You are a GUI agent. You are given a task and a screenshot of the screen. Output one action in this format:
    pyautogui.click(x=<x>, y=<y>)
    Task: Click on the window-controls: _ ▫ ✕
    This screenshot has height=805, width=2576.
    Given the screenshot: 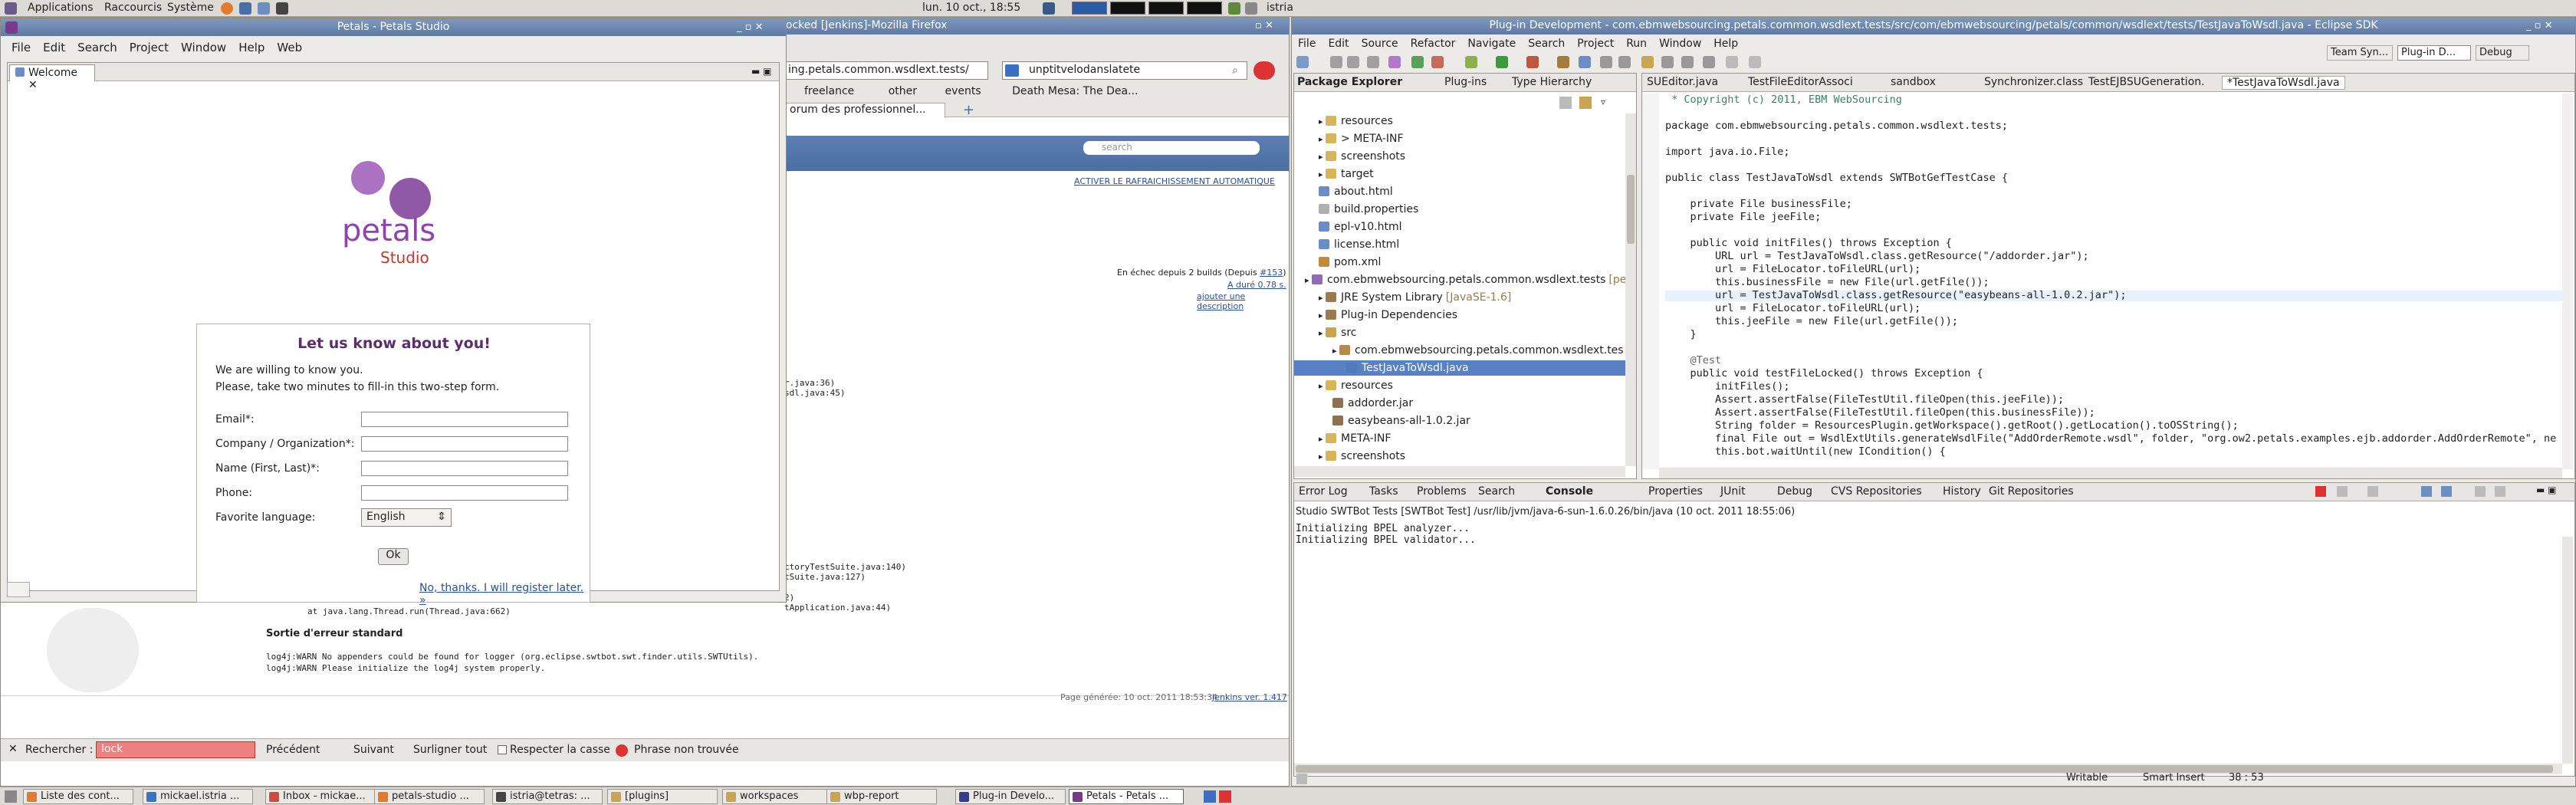 What is the action you would take?
    pyautogui.click(x=2539, y=25)
    